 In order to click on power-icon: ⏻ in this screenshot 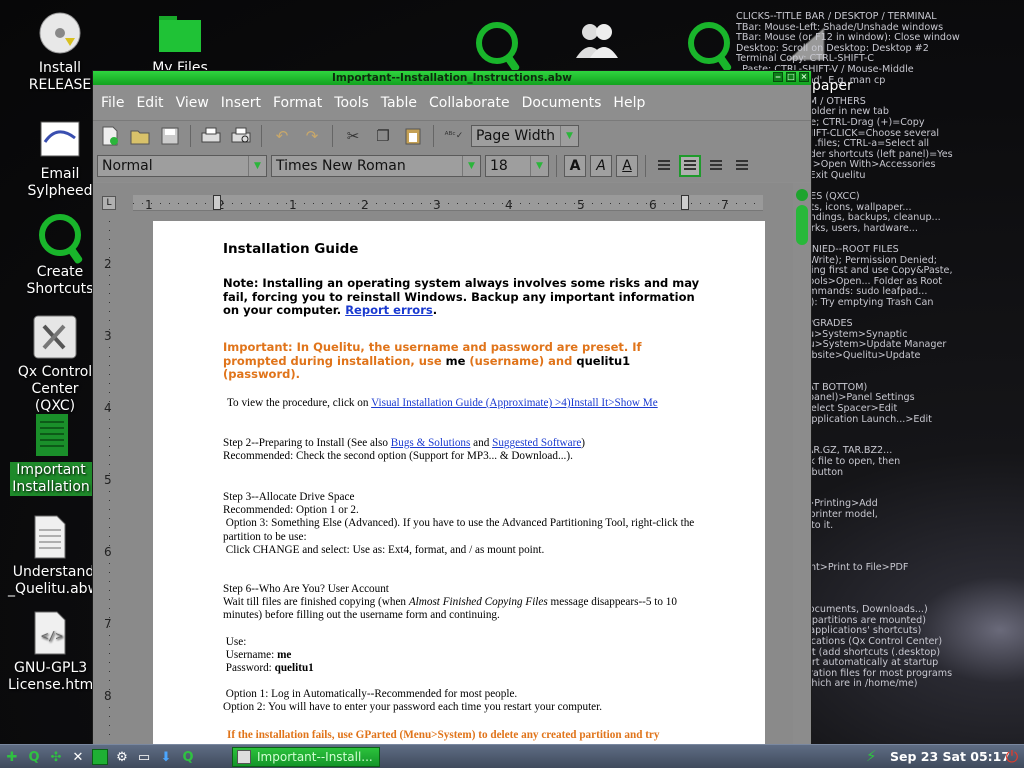, I will do `click(1012, 757)`.